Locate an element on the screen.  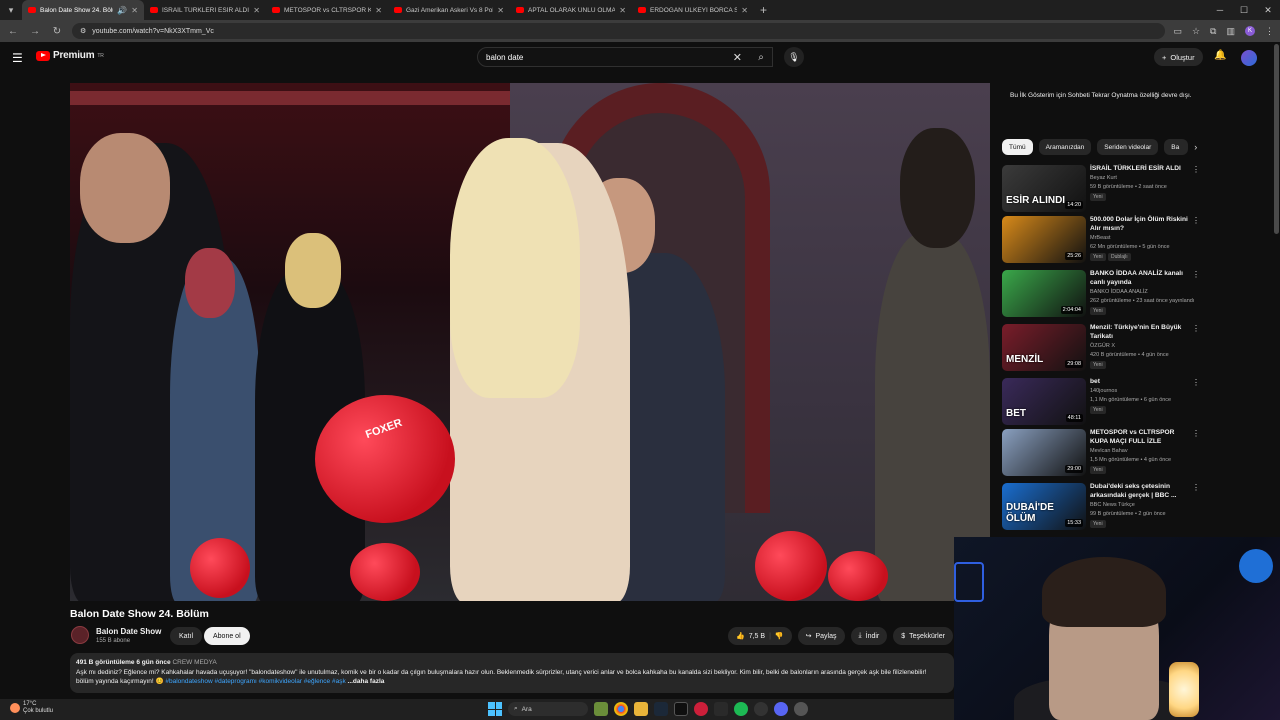
recommended-title: METOSPOR vs CLTRSPOR KUPA MAÇI FULL İZLE is located at coordinates (1140, 437).